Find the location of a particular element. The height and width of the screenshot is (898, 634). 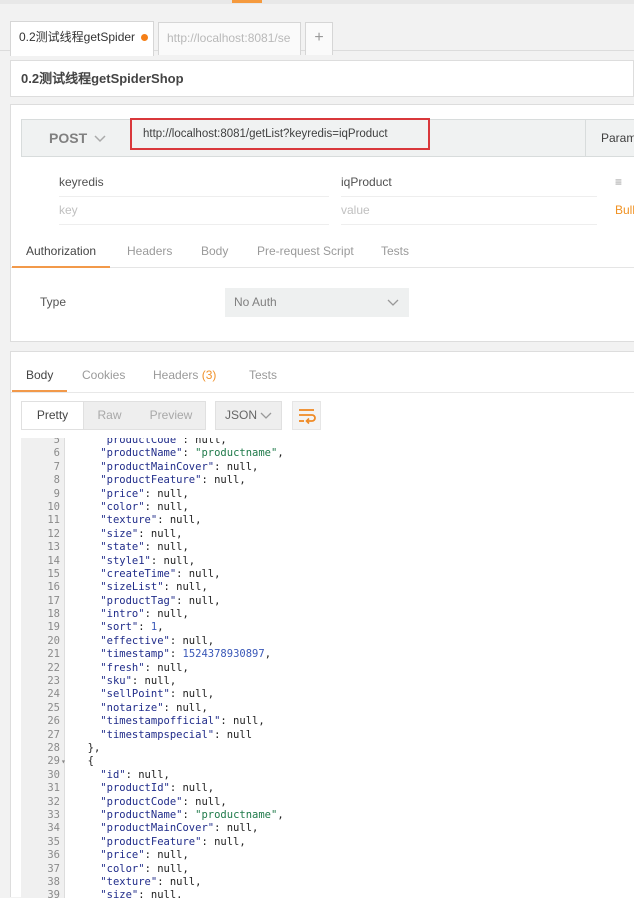

wrap-lines-button is located at coordinates (306, 415).